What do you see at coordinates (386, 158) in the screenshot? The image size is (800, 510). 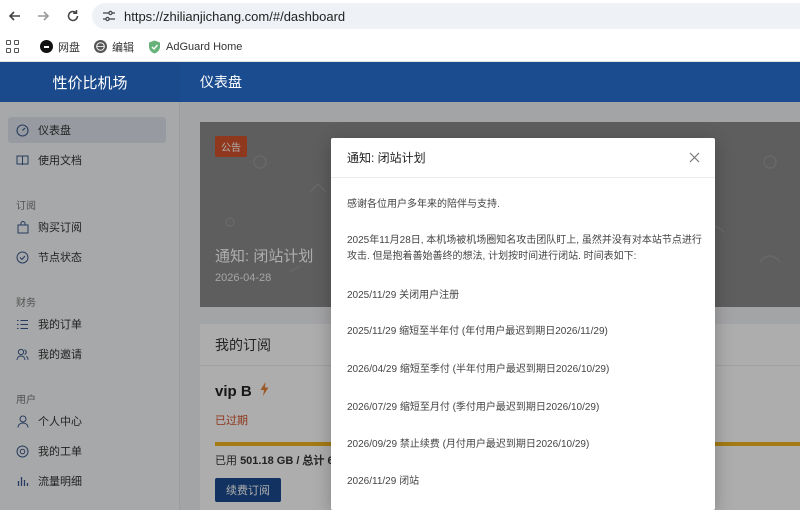 I see `modal-title: 通知: 闭站计划` at bounding box center [386, 158].